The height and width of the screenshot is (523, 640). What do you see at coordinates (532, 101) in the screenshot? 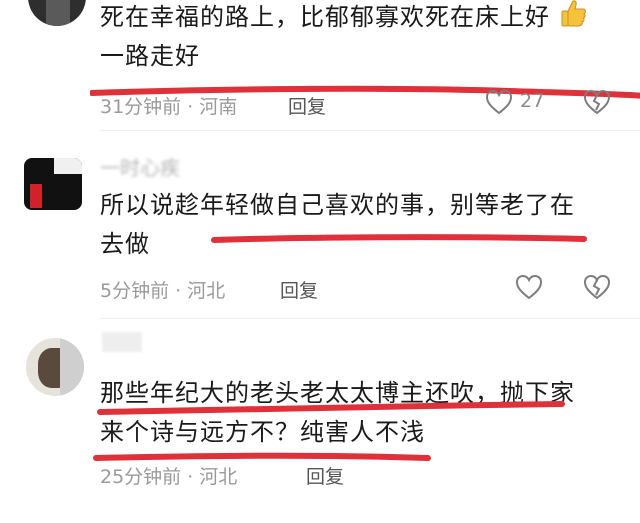
I see `like-count: 27` at bounding box center [532, 101].